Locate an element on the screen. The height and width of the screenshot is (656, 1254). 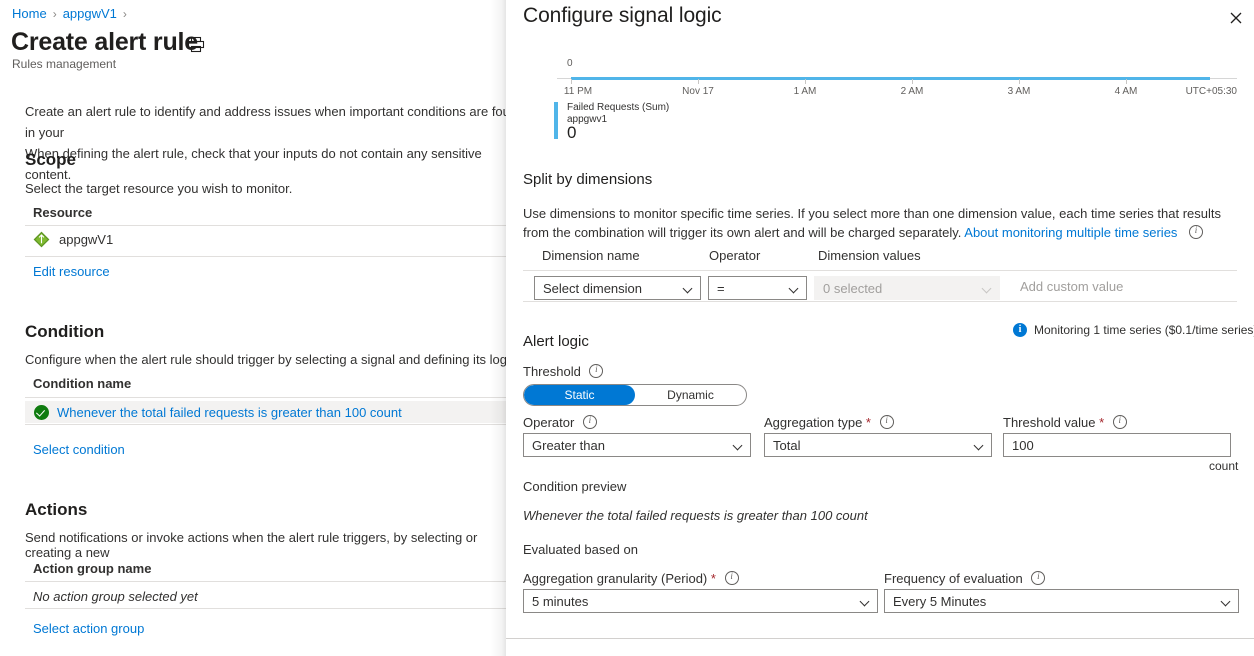
operator-label: Operator is located at coordinates (560, 422).